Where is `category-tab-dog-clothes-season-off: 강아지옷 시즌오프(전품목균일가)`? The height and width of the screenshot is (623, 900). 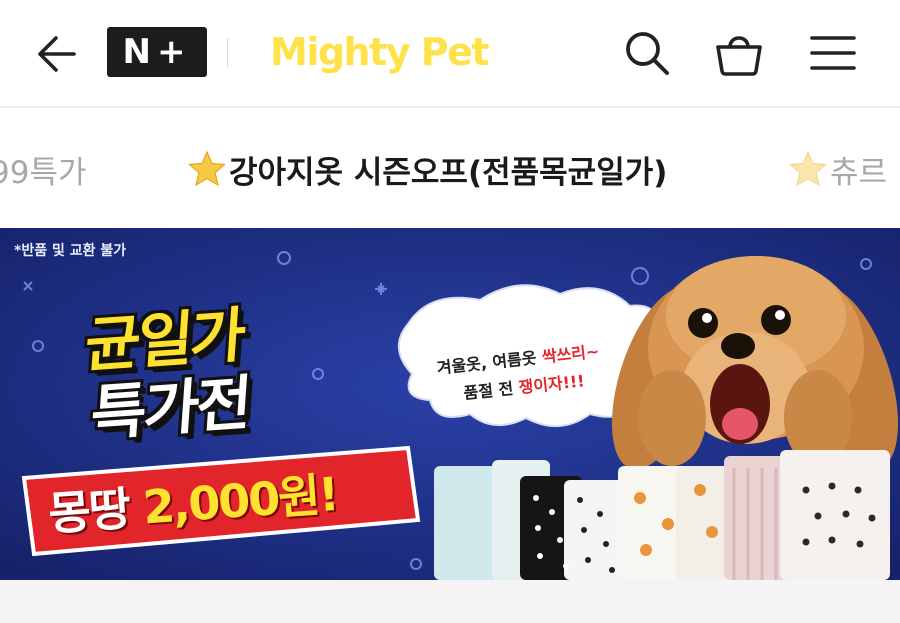
category-tab-dog-clothes-season-off: 강아지옷 시즌오프(전품목균일가) is located at coordinates (427, 169).